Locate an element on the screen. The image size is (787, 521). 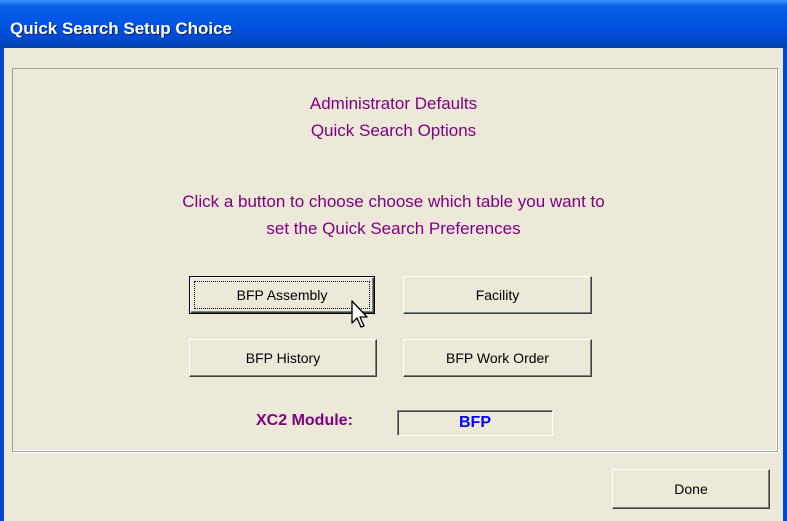
done-button: Done is located at coordinates (691, 489).